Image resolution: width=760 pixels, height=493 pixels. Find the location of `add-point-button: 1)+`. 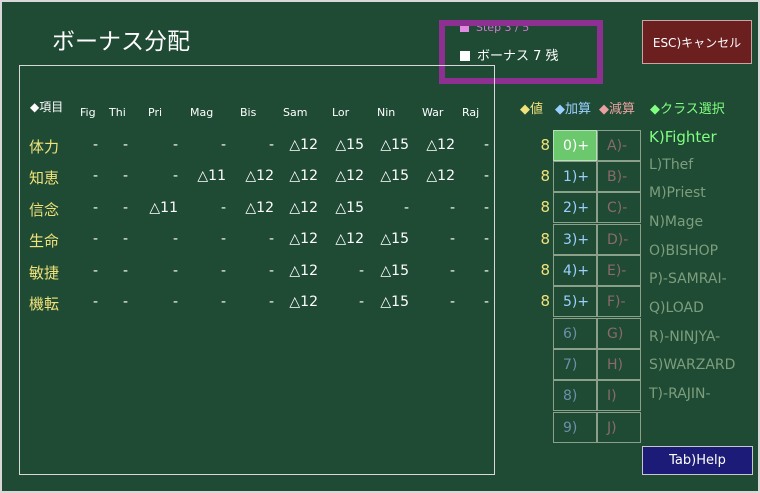

add-point-button: 1)+ is located at coordinates (575, 176).